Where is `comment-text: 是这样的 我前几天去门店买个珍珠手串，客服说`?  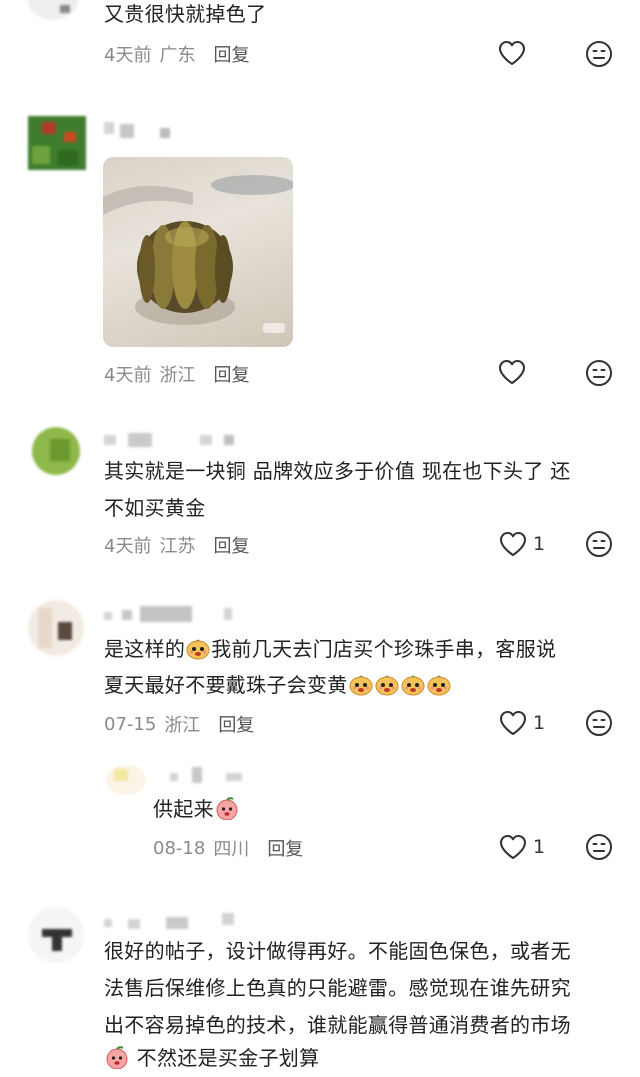 comment-text: 是这样的 我前几天去门店买个珍珠手串，客服说 is located at coordinates (330, 649).